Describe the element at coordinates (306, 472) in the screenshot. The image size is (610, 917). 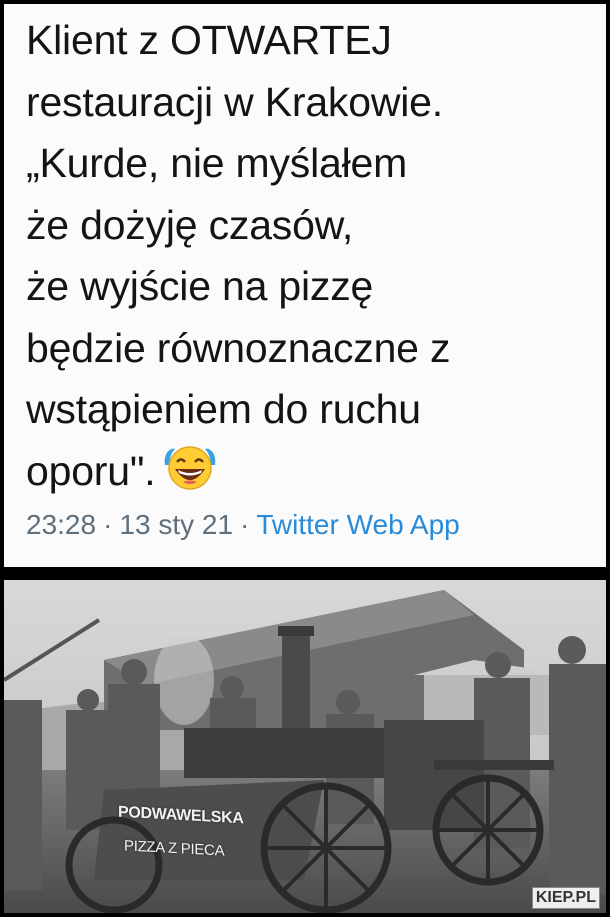
I see `tweet-line-last: oporu".` at that location.